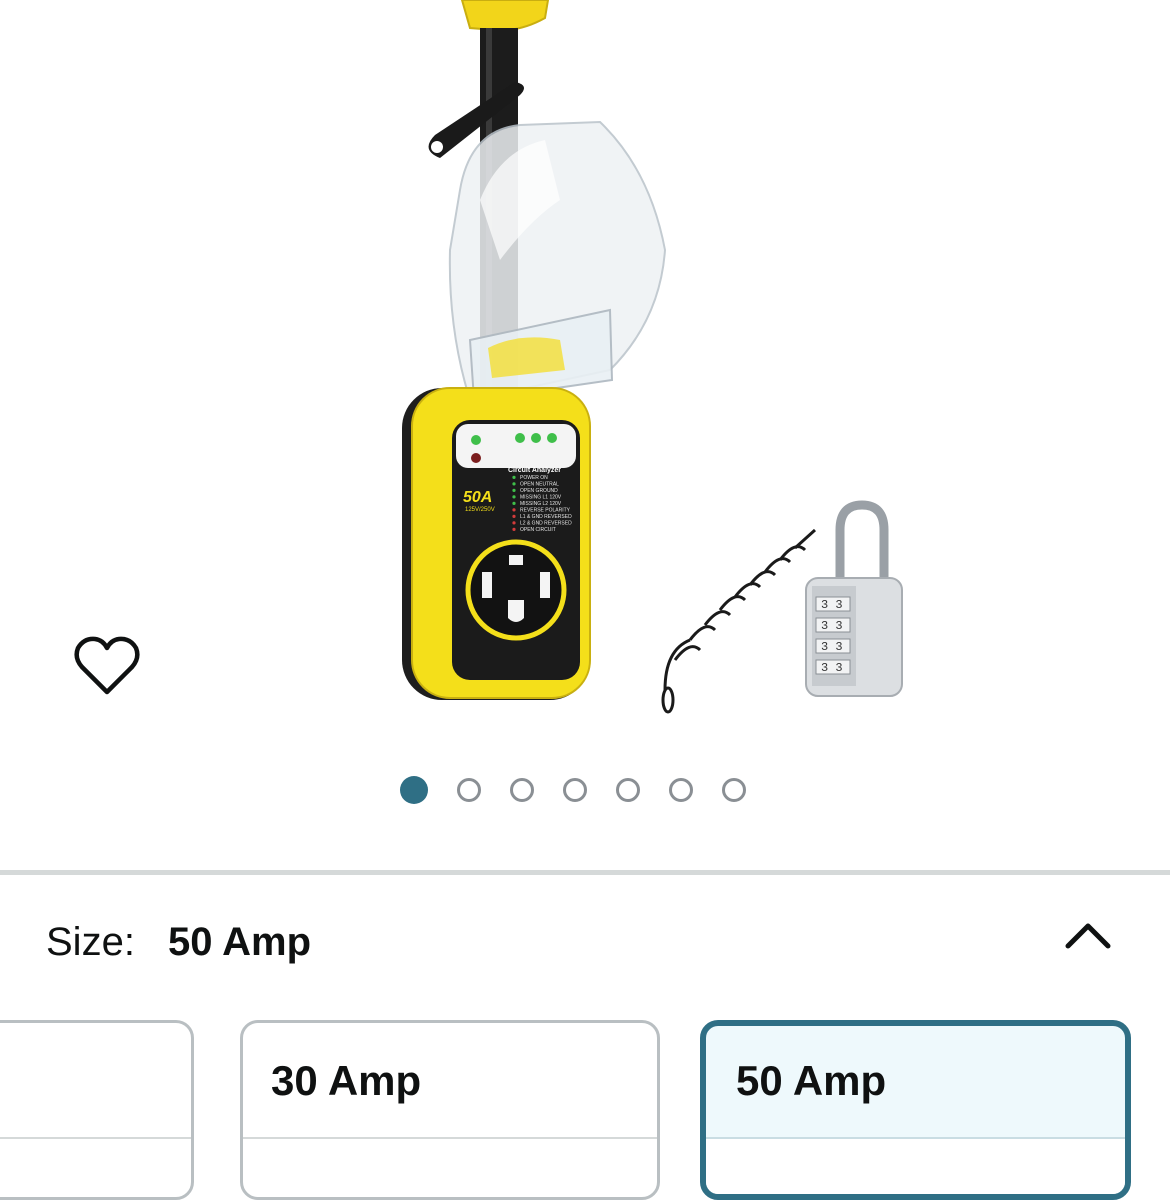 This screenshot has height=1200, width=1170. Describe the element at coordinates (107, 667) in the screenshot. I see `heart-icon` at that location.